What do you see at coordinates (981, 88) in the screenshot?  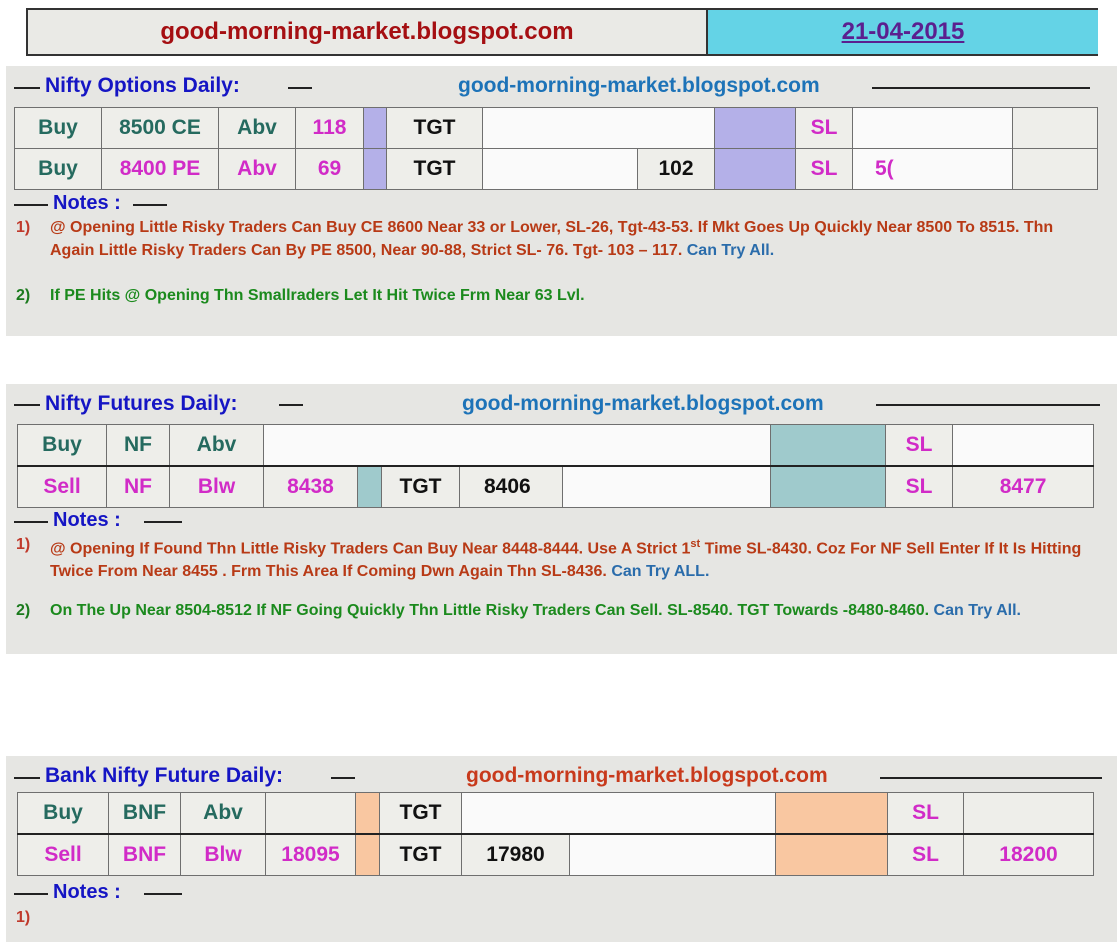 I see `options-rule-right` at bounding box center [981, 88].